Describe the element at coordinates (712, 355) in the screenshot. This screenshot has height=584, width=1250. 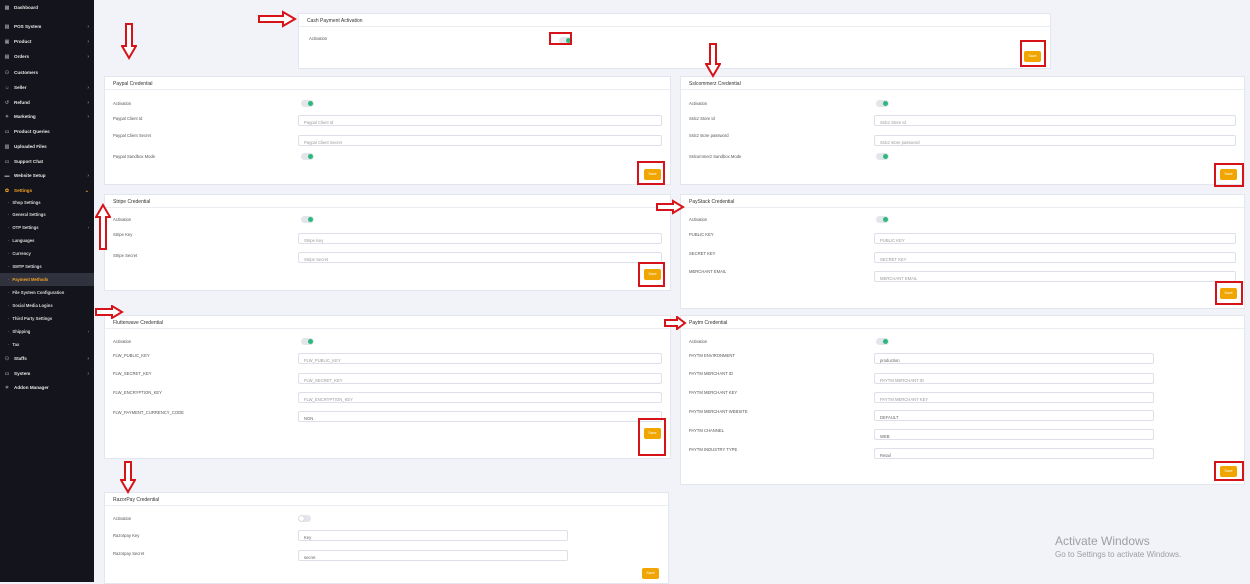
I see `environment-label: PAYTM ENVIRONMENT` at that location.